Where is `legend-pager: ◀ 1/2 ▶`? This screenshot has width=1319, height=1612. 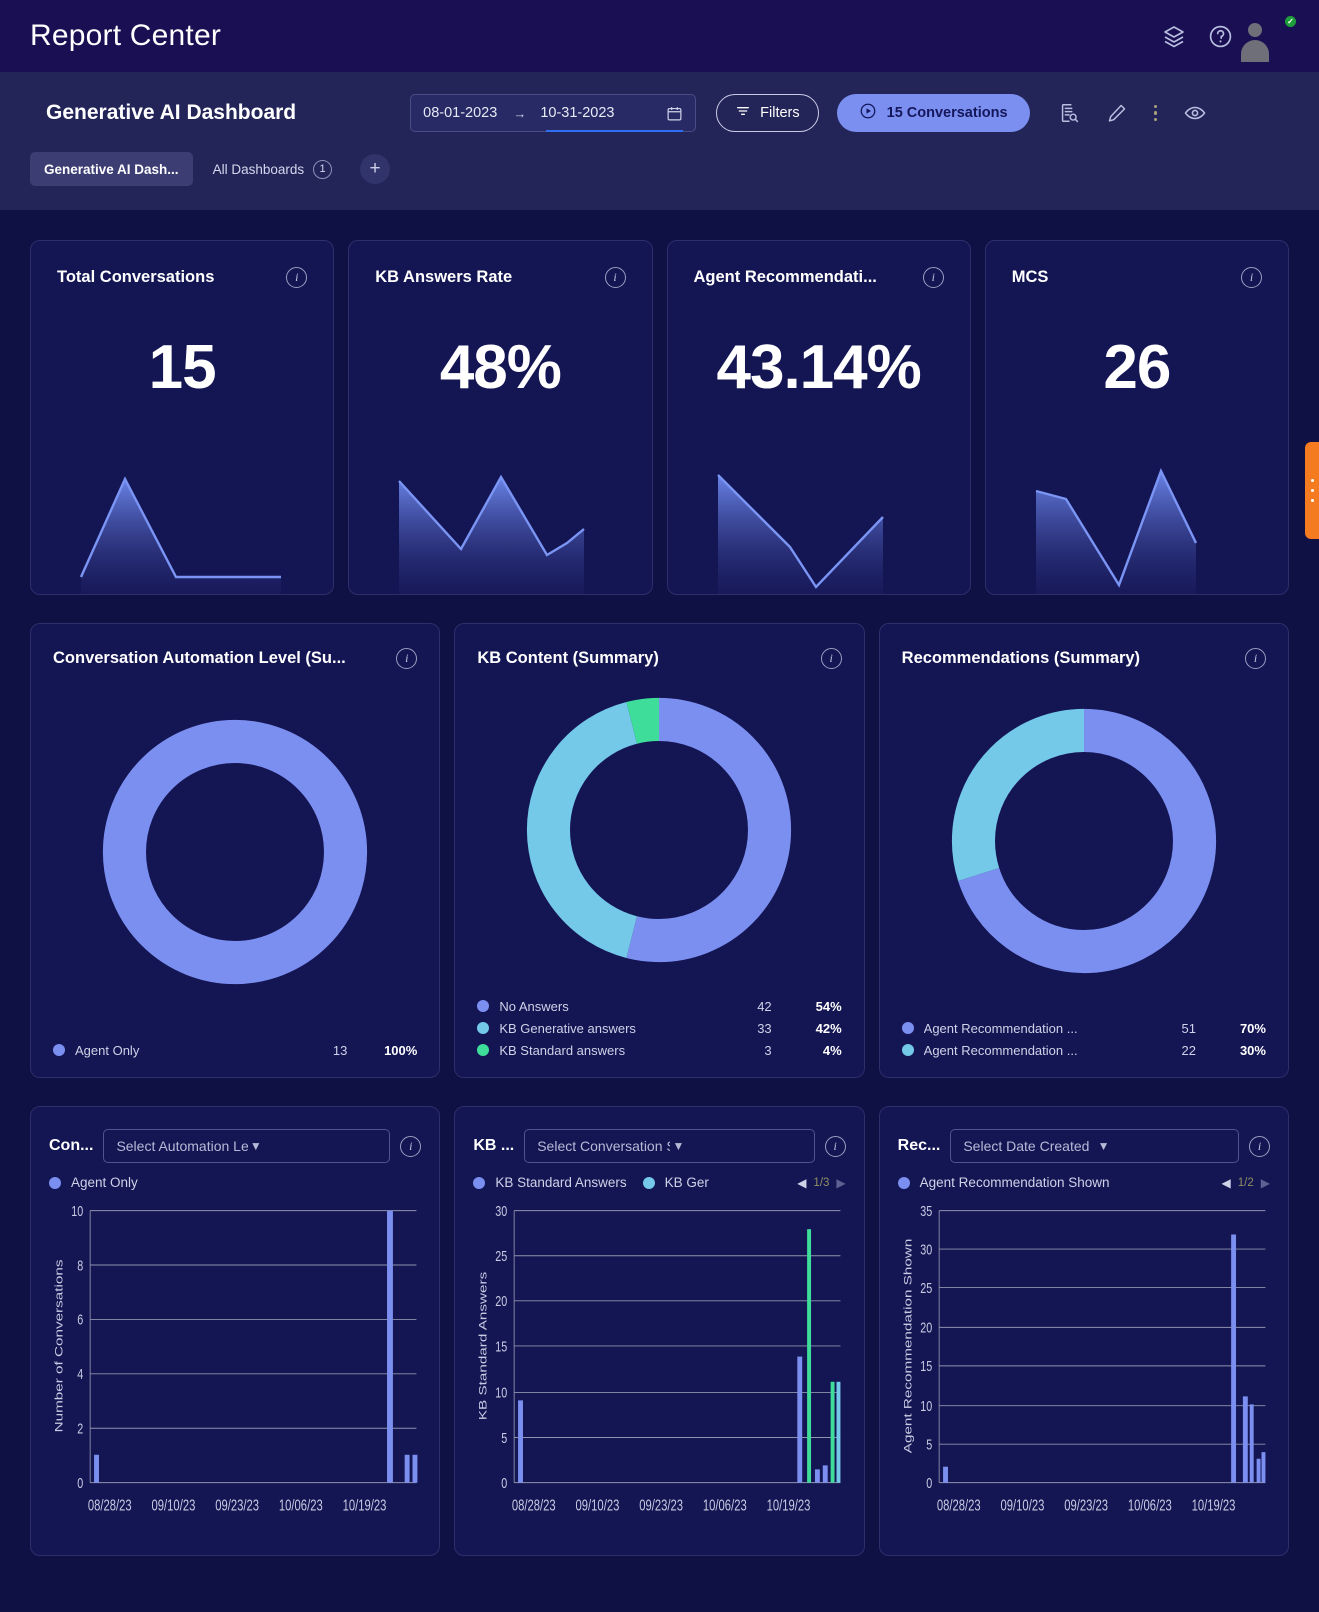
legend-pager: ◀ 1/2 ▶ is located at coordinates (1246, 1183).